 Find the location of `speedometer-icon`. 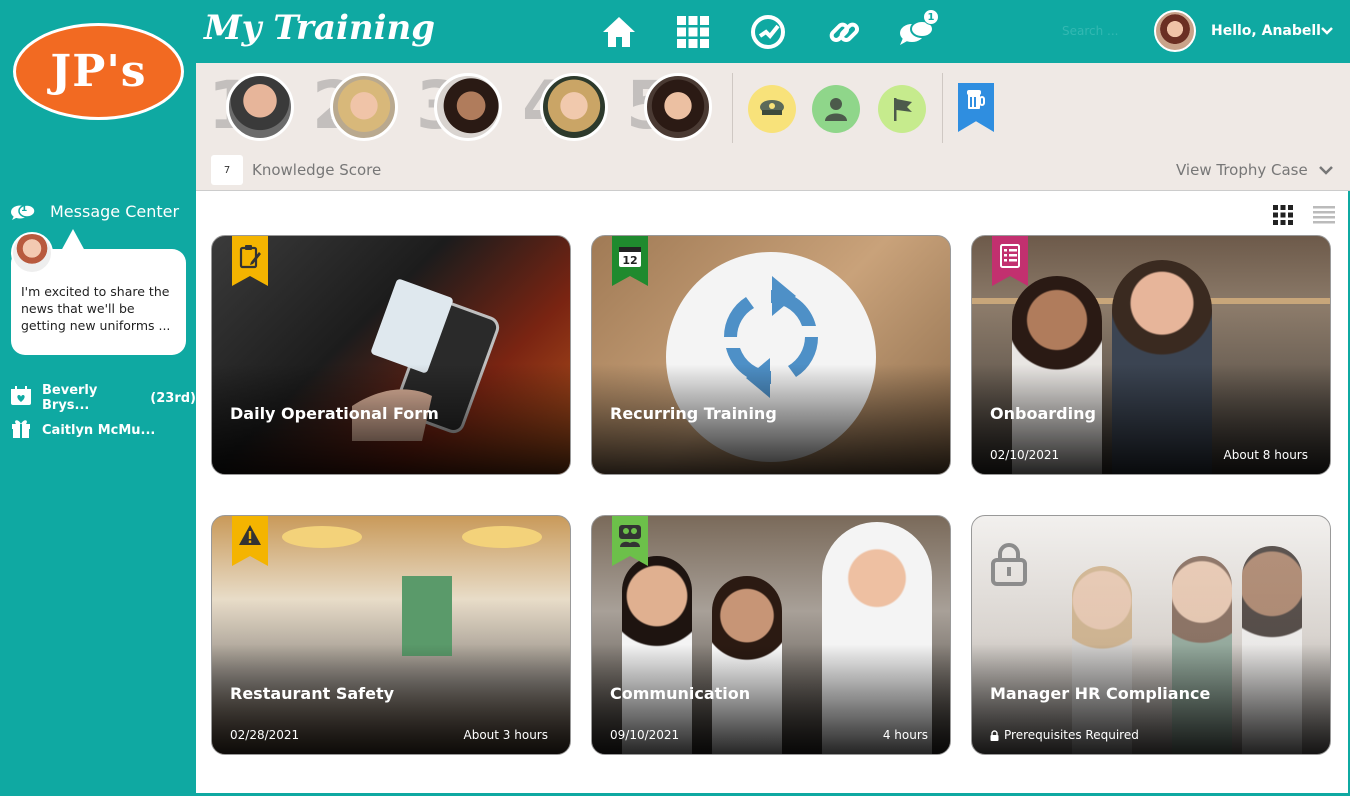

speedometer-icon is located at coordinates (768, 32).